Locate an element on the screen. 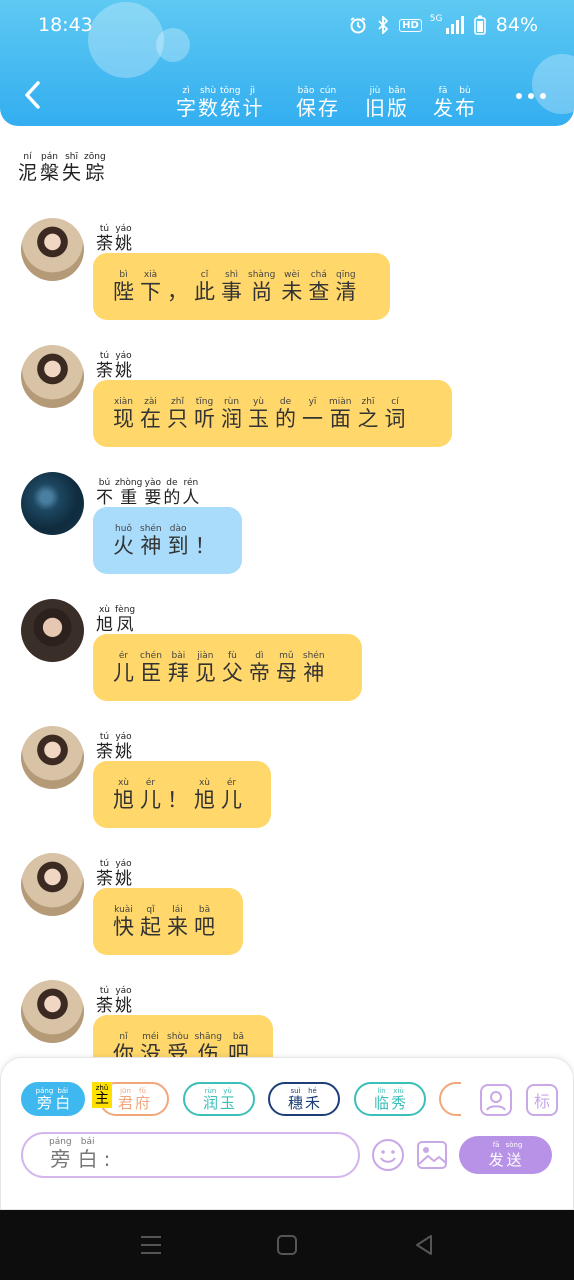 The height and width of the screenshot is (1280, 574). speaker-name: tú 荼 yáo 姚 is located at coordinates (114, 361).